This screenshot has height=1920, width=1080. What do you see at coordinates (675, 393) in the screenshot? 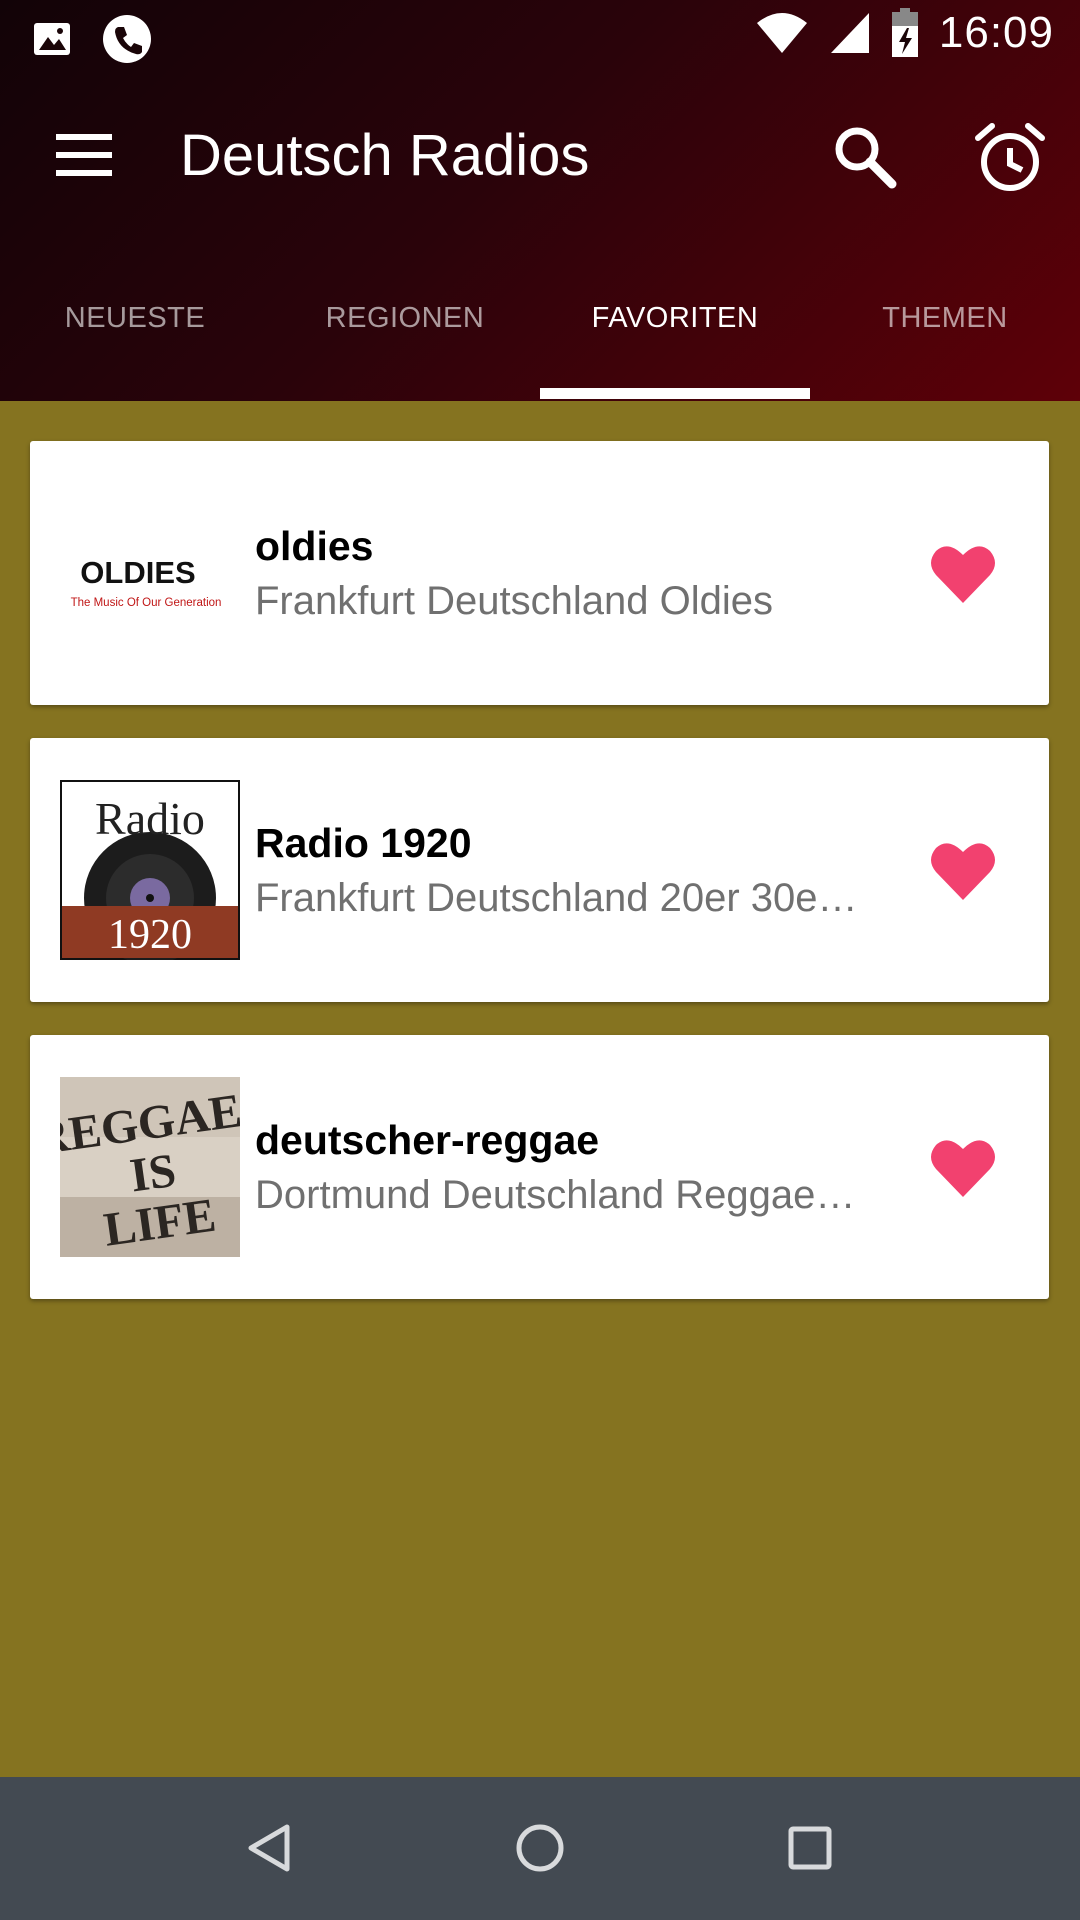
I see `tab-indicator` at bounding box center [675, 393].